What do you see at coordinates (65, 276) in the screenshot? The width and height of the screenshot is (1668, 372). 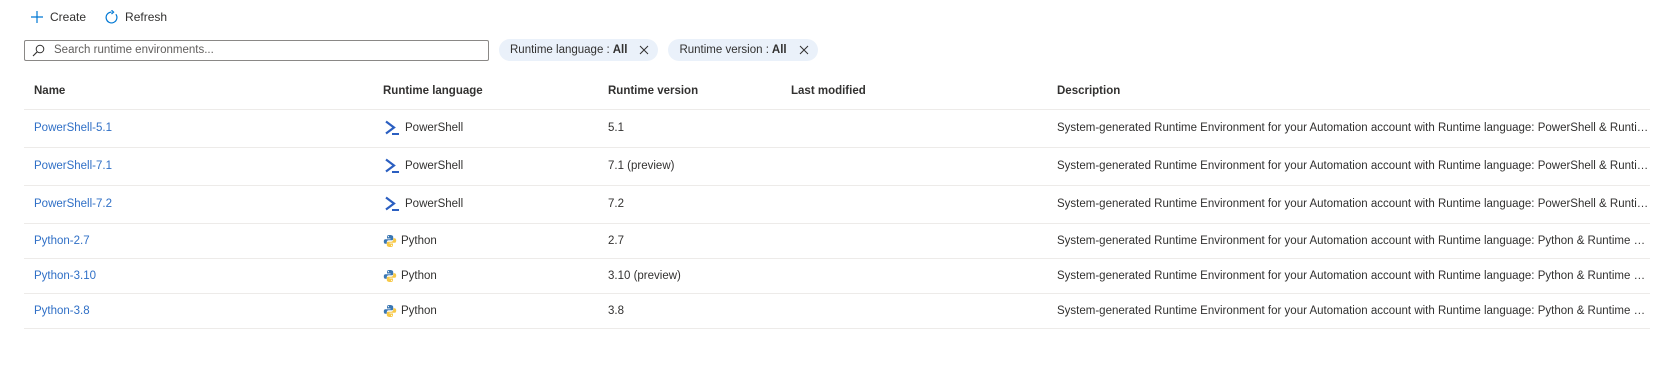 I see `runtime-link: Python-3.10` at bounding box center [65, 276].